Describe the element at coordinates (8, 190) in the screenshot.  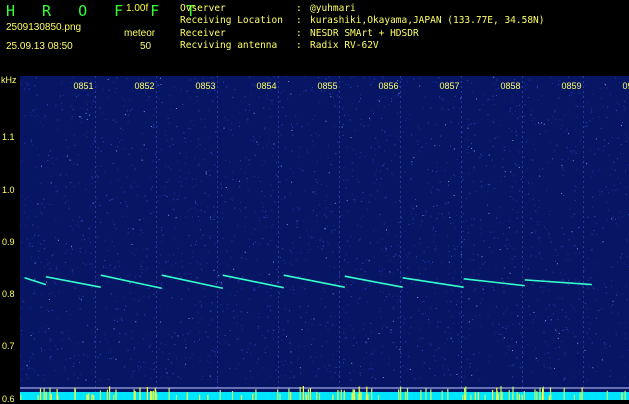
I see `y-tick-label: 1.0` at that location.